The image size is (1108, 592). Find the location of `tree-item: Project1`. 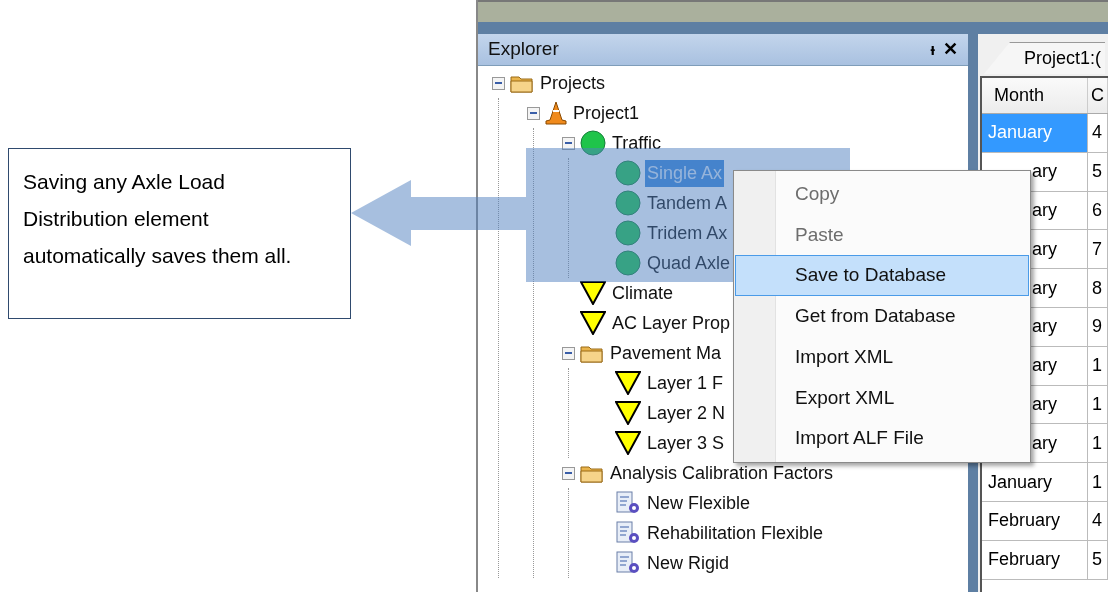

tree-item: Project1 is located at coordinates (606, 113).